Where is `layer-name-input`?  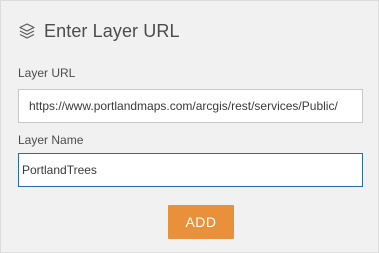
layer-name-input is located at coordinates (190, 170).